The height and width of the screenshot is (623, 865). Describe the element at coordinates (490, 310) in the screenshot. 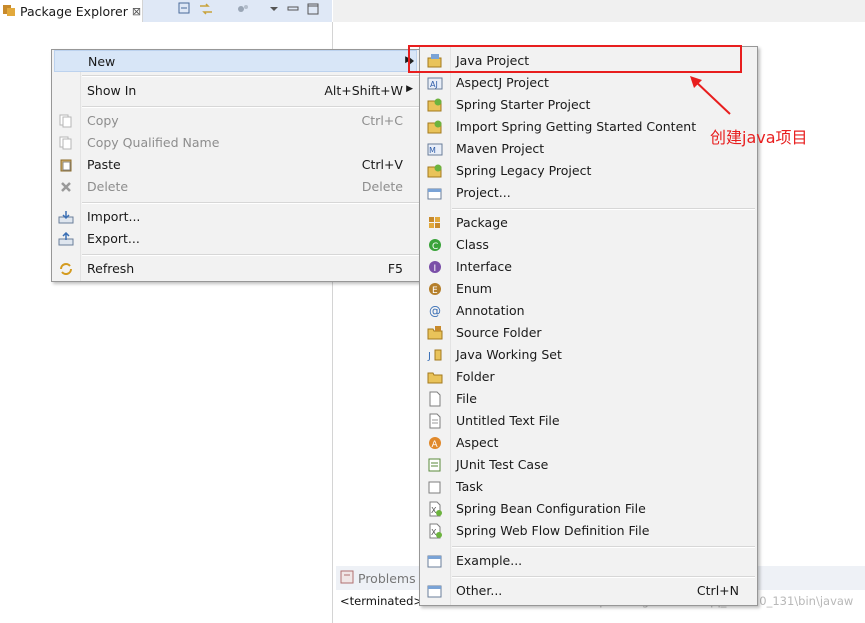

I see `submenu-item-label: Annotation` at that location.